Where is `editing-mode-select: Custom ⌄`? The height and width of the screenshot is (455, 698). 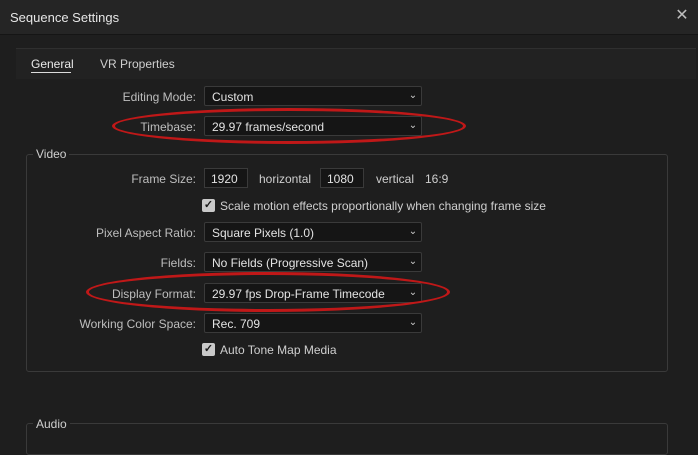 editing-mode-select: Custom ⌄ is located at coordinates (313, 96).